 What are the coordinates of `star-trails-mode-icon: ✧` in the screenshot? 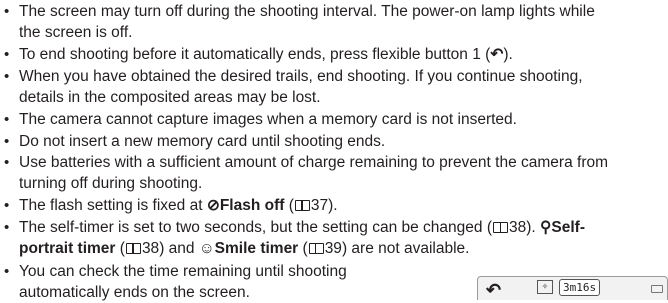 It's located at (545, 287).